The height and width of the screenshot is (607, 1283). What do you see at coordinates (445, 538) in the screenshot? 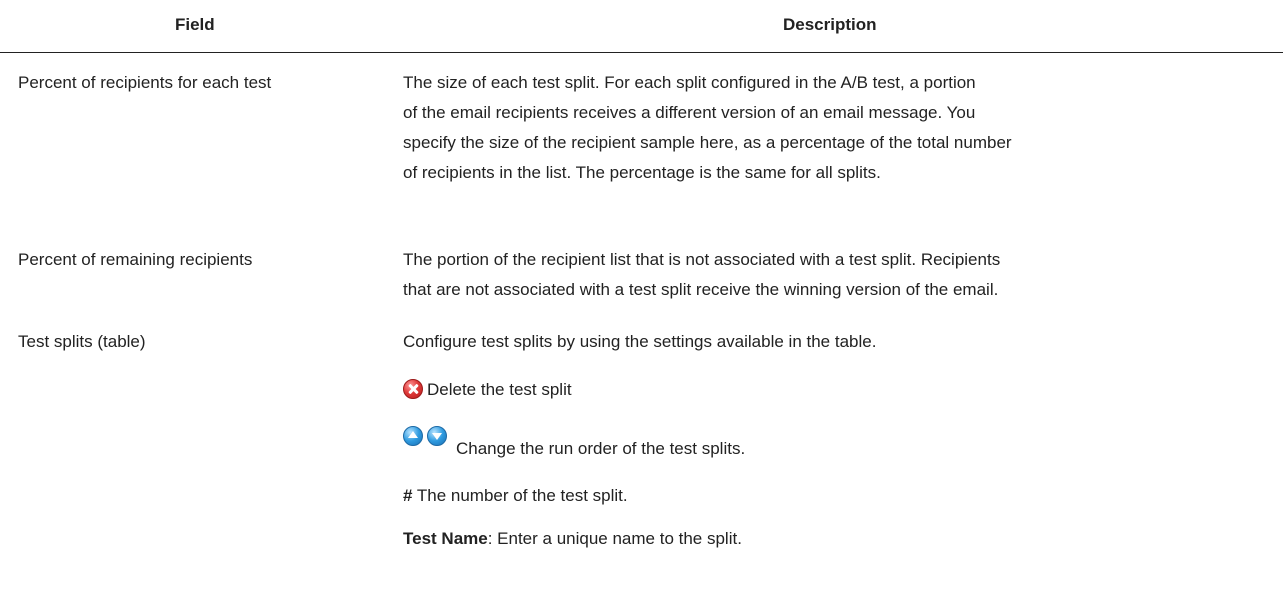
I see `test-name-label: Test Name` at bounding box center [445, 538].